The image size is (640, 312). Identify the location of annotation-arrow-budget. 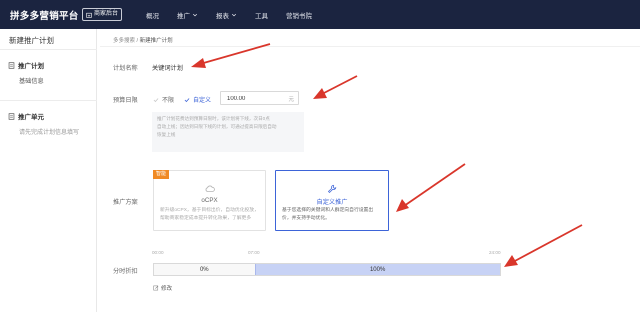
(339, 85).